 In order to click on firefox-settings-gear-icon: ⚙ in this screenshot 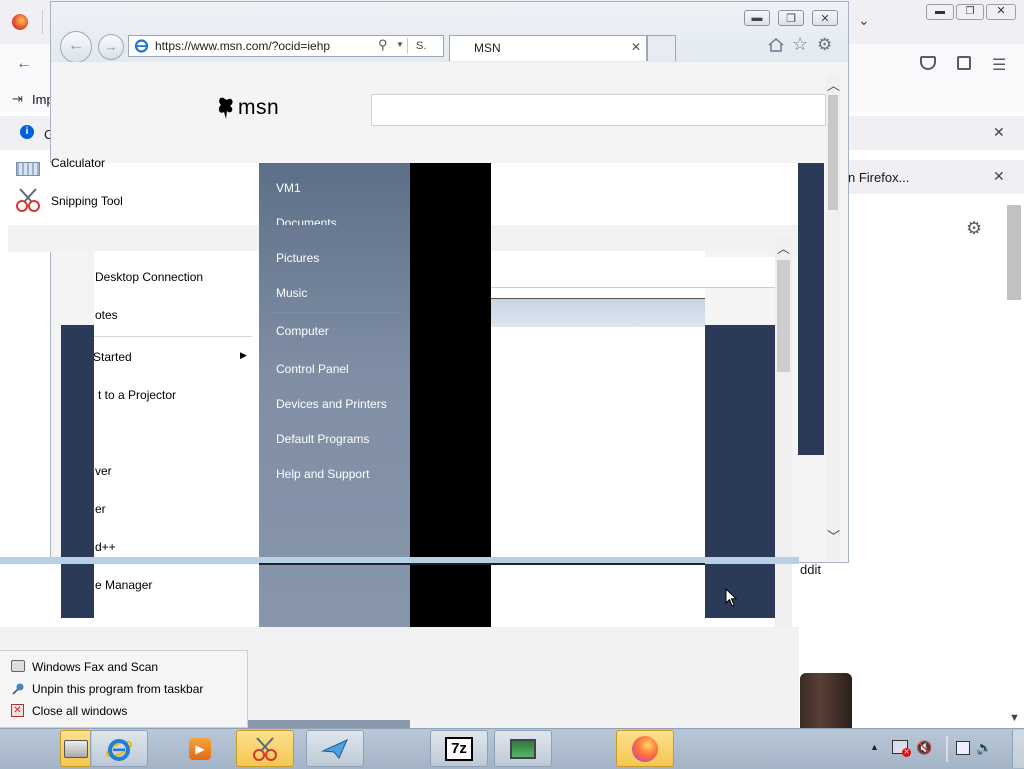, I will do `click(974, 228)`.